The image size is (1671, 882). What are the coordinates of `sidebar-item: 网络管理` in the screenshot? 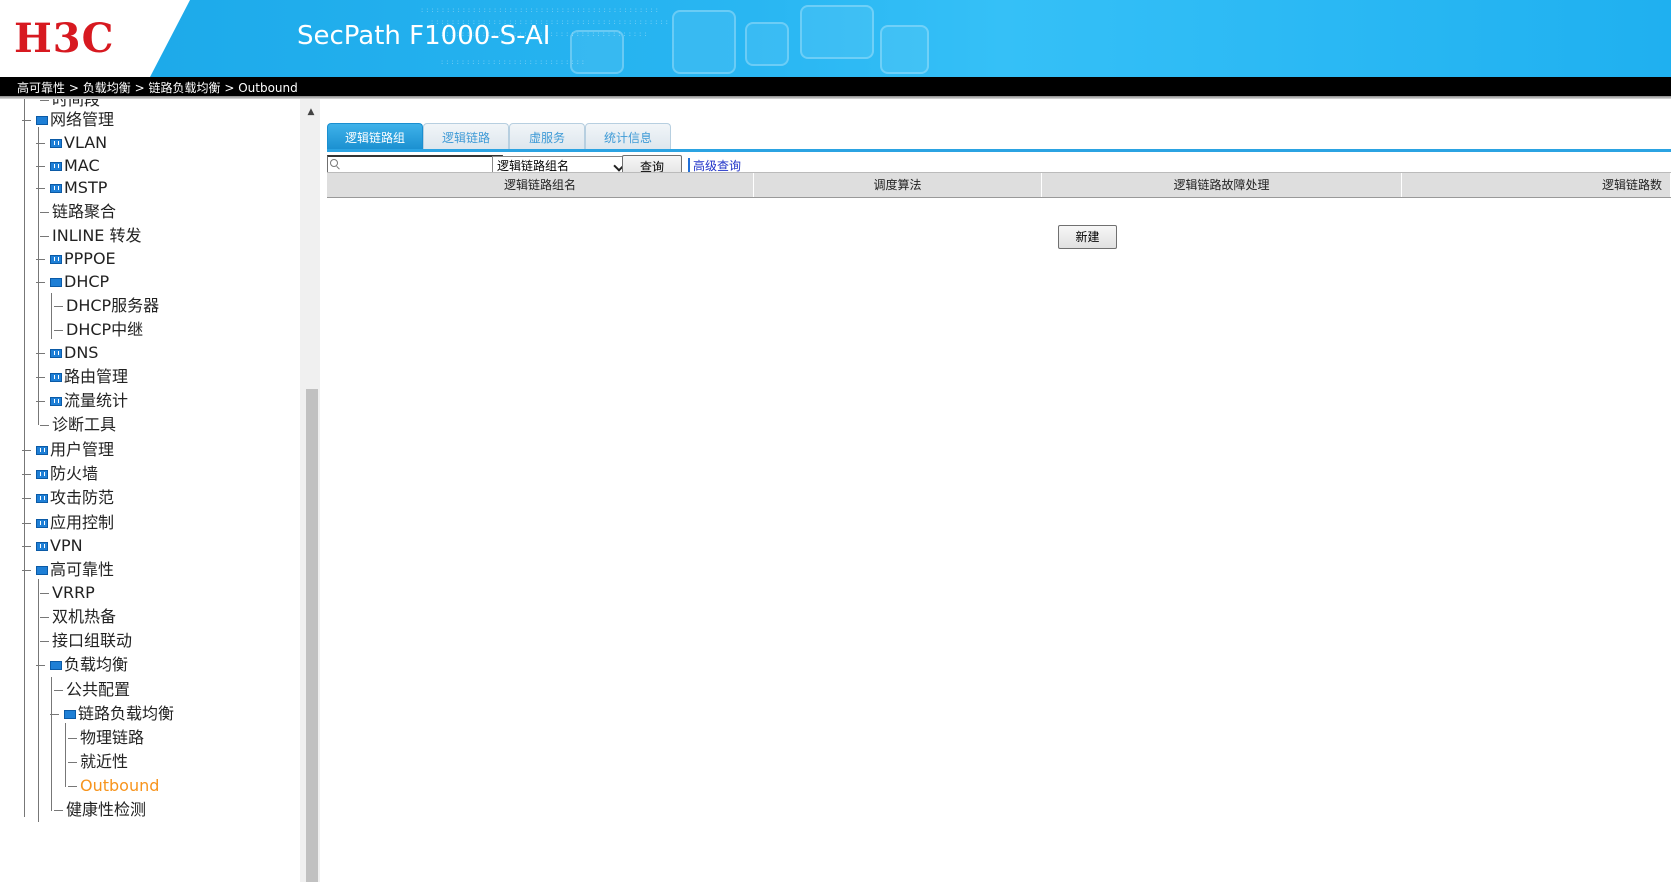 It's located at (82, 120).